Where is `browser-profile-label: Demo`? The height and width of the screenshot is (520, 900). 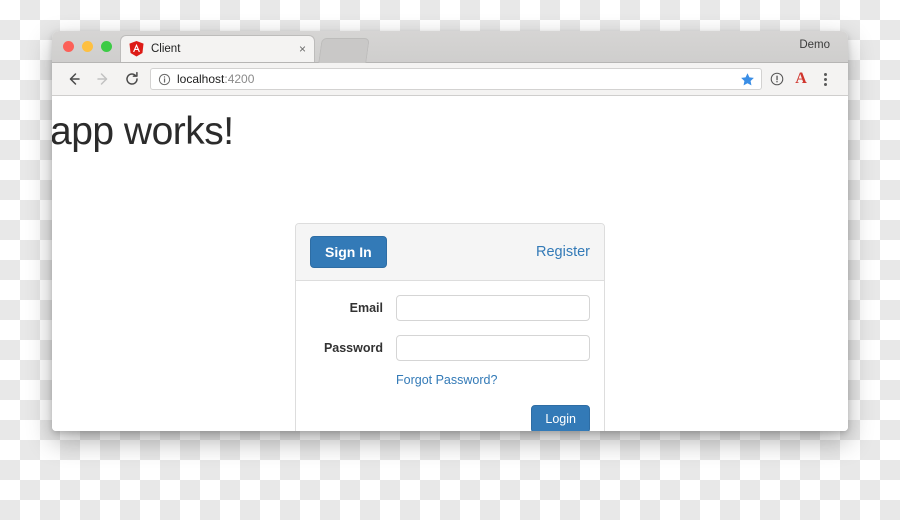
browser-profile-label: Demo is located at coordinates (814, 45).